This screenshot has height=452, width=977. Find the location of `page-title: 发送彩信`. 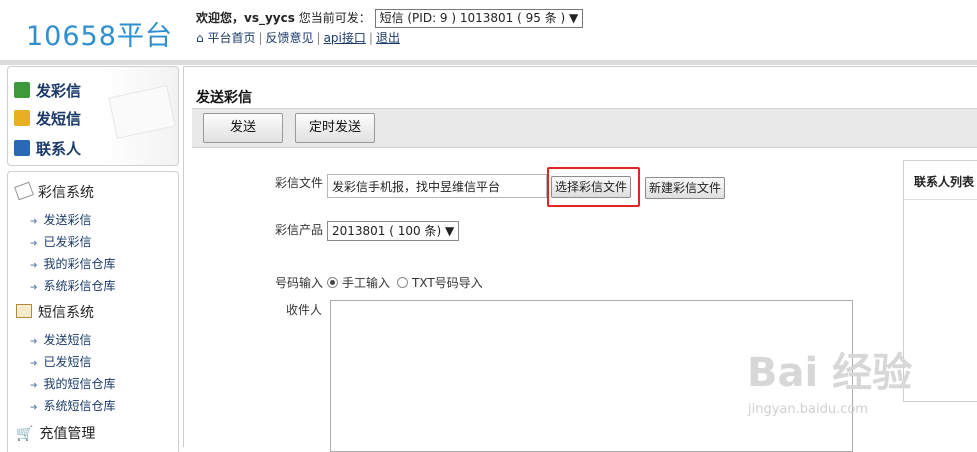

page-title: 发送彩信 is located at coordinates (224, 98).